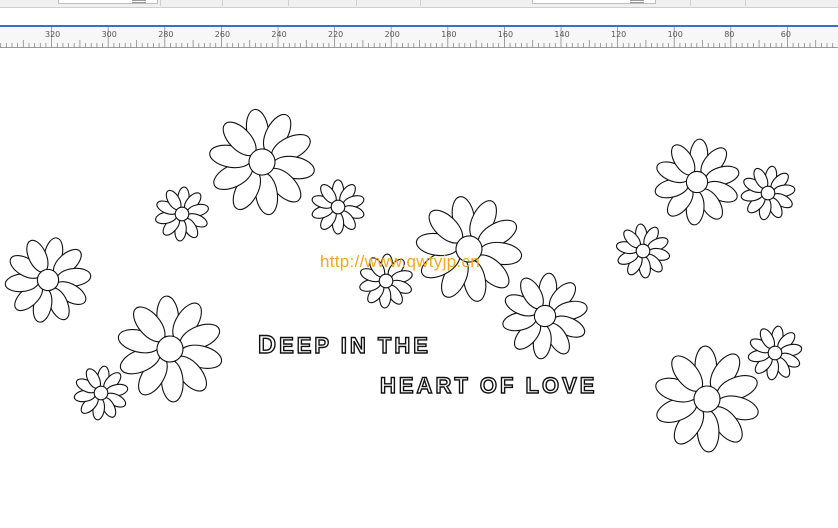  What do you see at coordinates (448, 34) in the screenshot?
I see `ruler-tick-label: 180` at bounding box center [448, 34].